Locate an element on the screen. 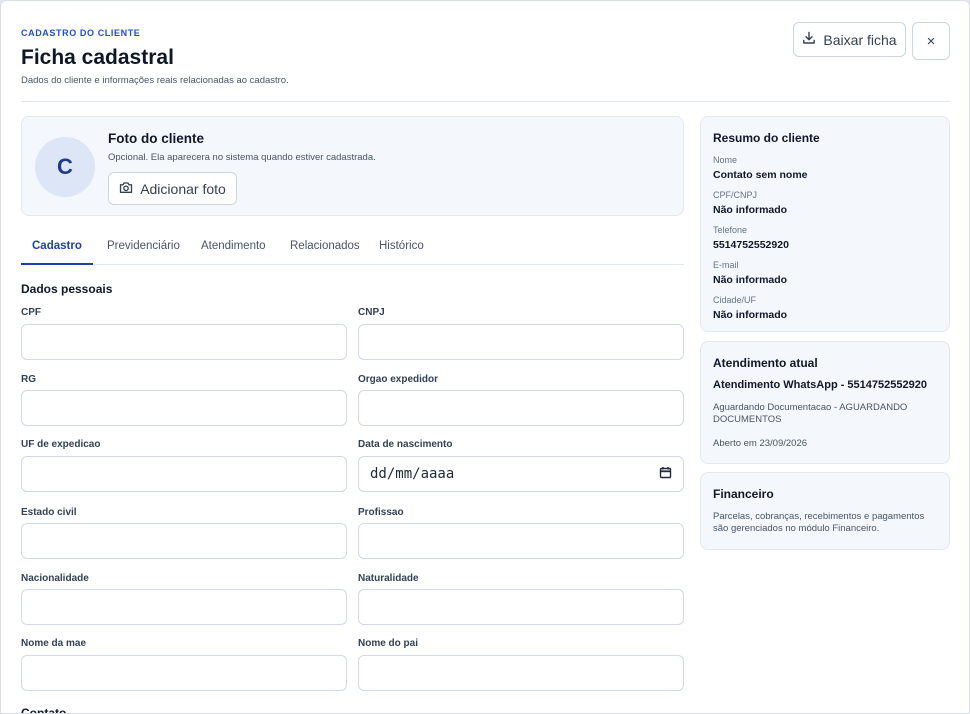 The image size is (970, 714). cnpj-label: CNPJ is located at coordinates (371, 312).